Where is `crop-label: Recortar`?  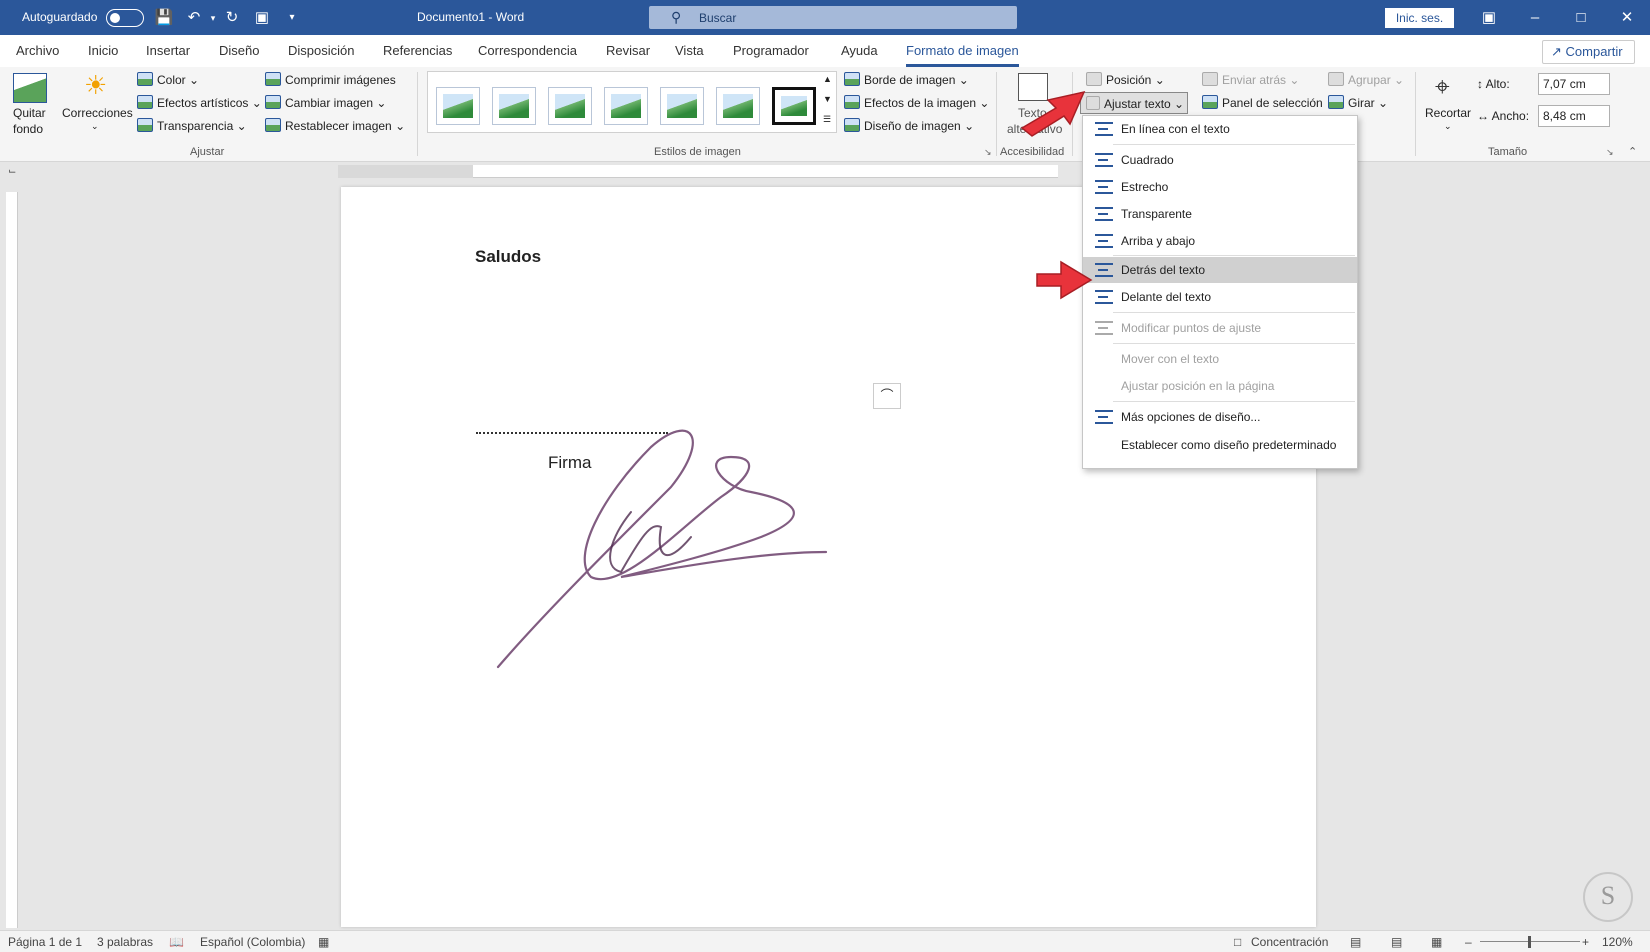
crop-label: Recortar is located at coordinates (1448, 113).